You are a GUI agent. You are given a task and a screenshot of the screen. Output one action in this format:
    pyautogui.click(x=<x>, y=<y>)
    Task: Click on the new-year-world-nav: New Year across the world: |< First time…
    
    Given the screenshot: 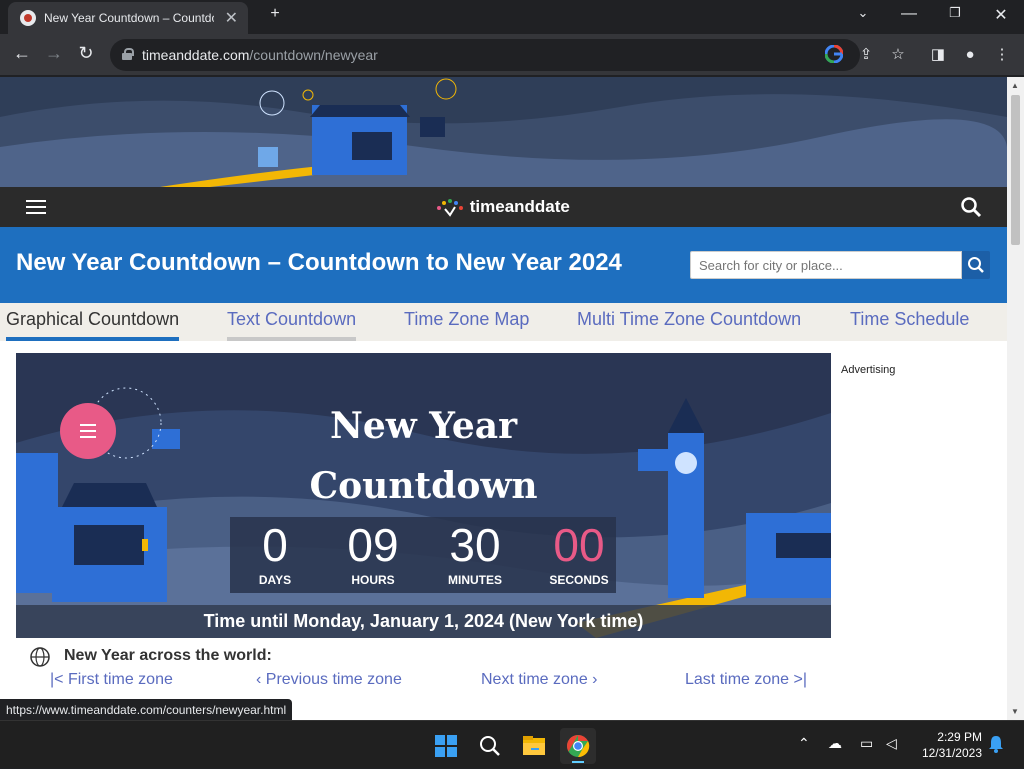 What is the action you would take?
    pyautogui.click(x=430, y=675)
    